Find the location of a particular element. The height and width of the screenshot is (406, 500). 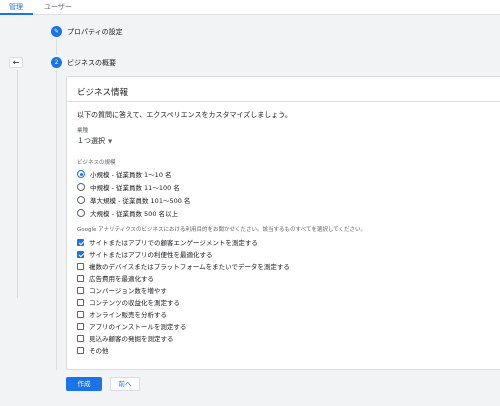

purpose-option: サイトまたはアプリでの顧客エンゲージメントを測定する is located at coordinates (167, 242).